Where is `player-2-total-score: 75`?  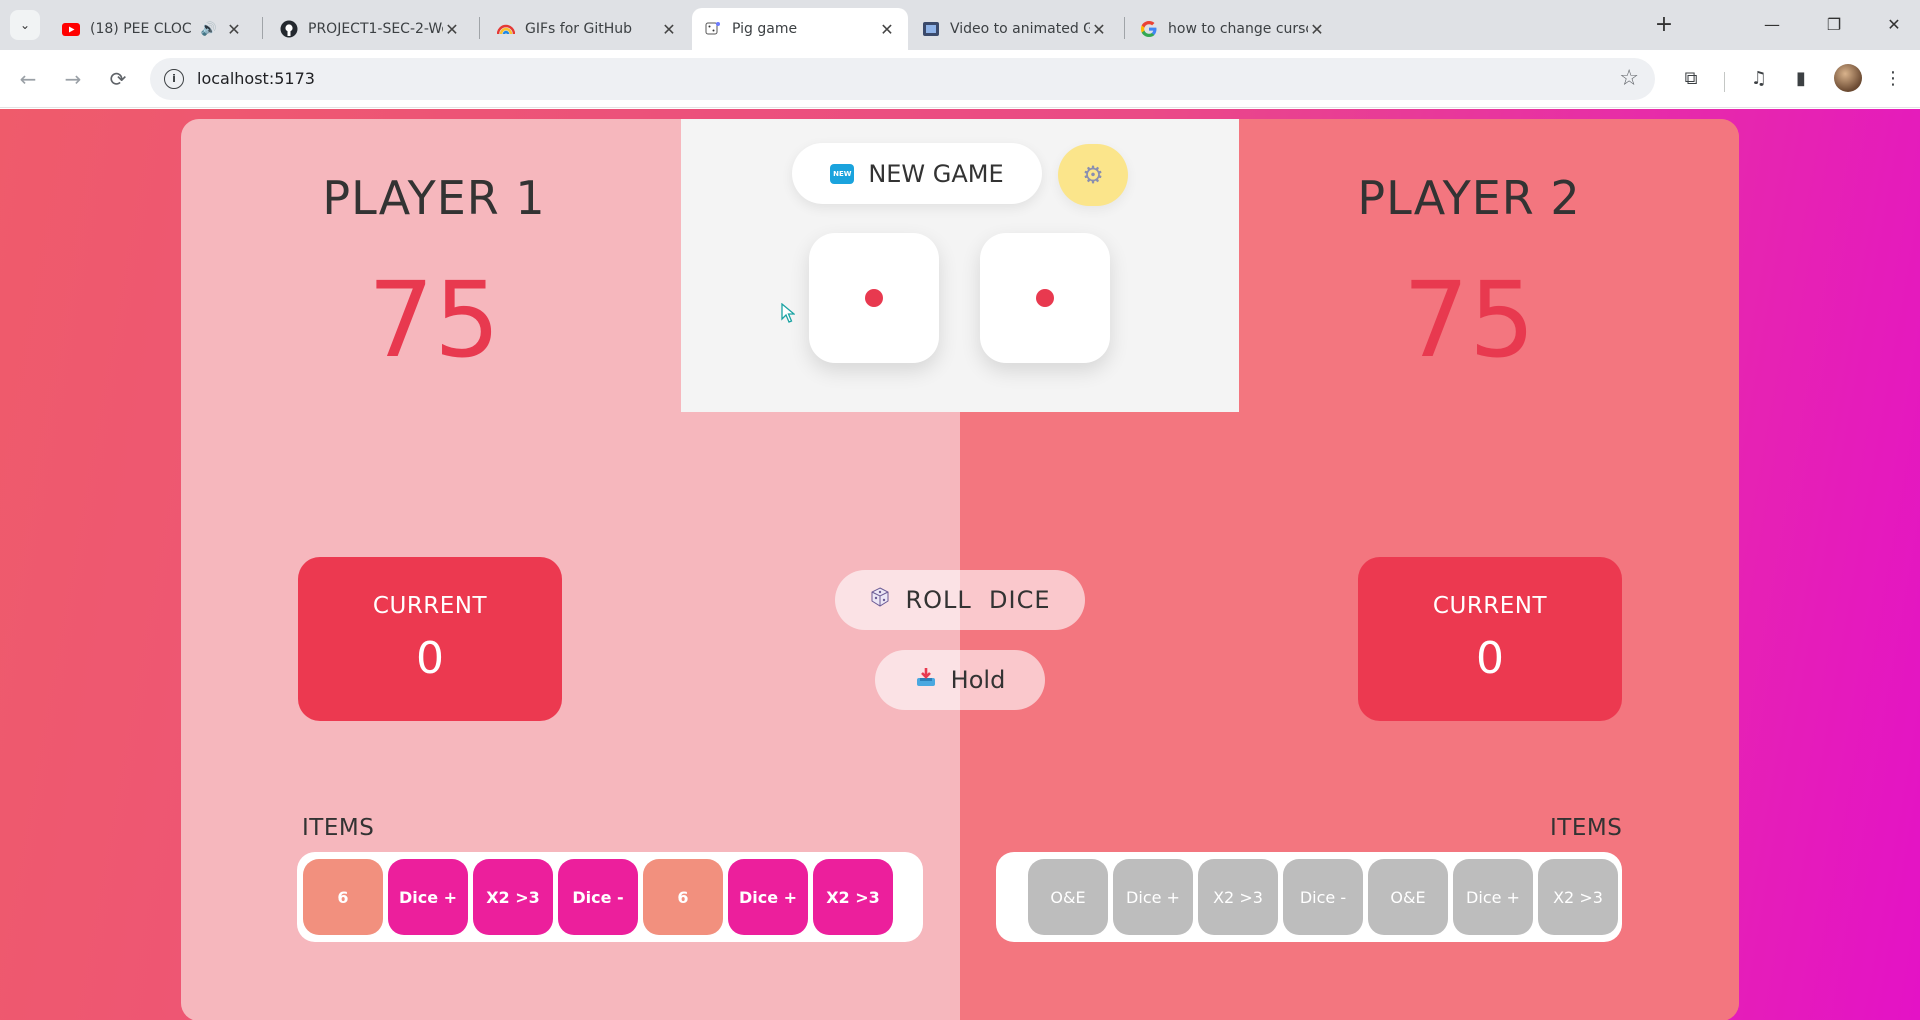
player-2-total-score: 75 is located at coordinates (1469, 320).